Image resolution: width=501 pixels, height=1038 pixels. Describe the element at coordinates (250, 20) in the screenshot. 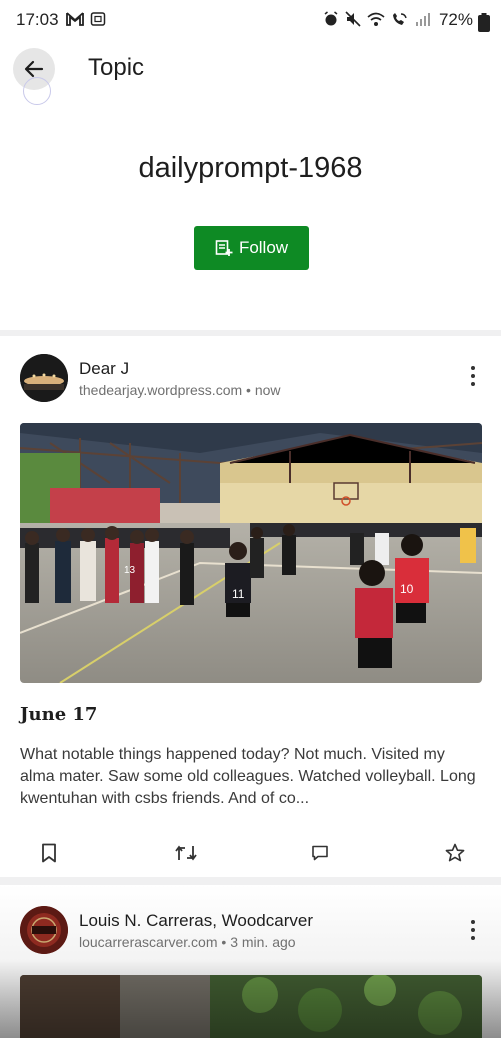

I see `status-bar: 17:03 72%` at that location.